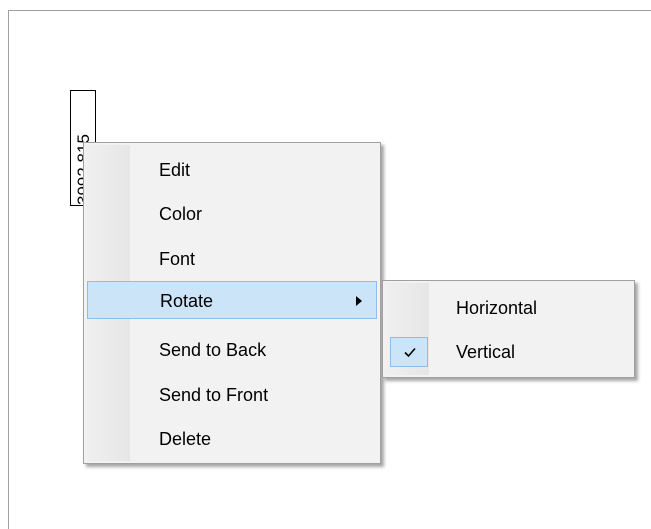  I want to click on menu-item-send-to-back: Send to Back, so click(232, 350).